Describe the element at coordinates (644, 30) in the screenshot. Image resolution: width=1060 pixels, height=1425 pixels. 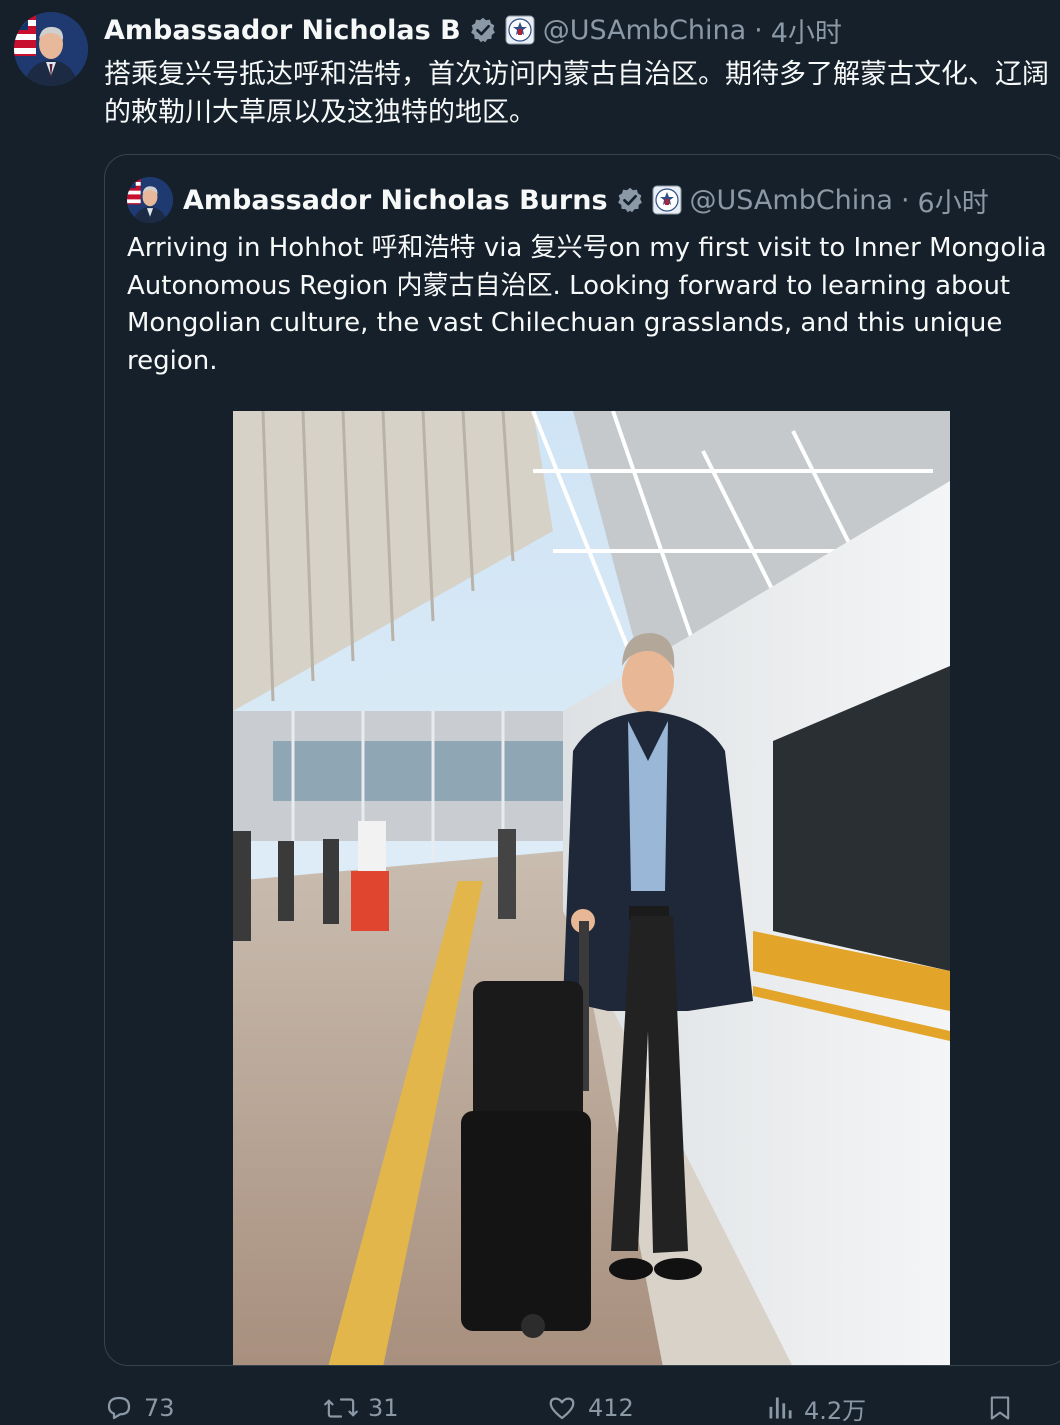
I see `author-handle: @USAmbChina` at that location.